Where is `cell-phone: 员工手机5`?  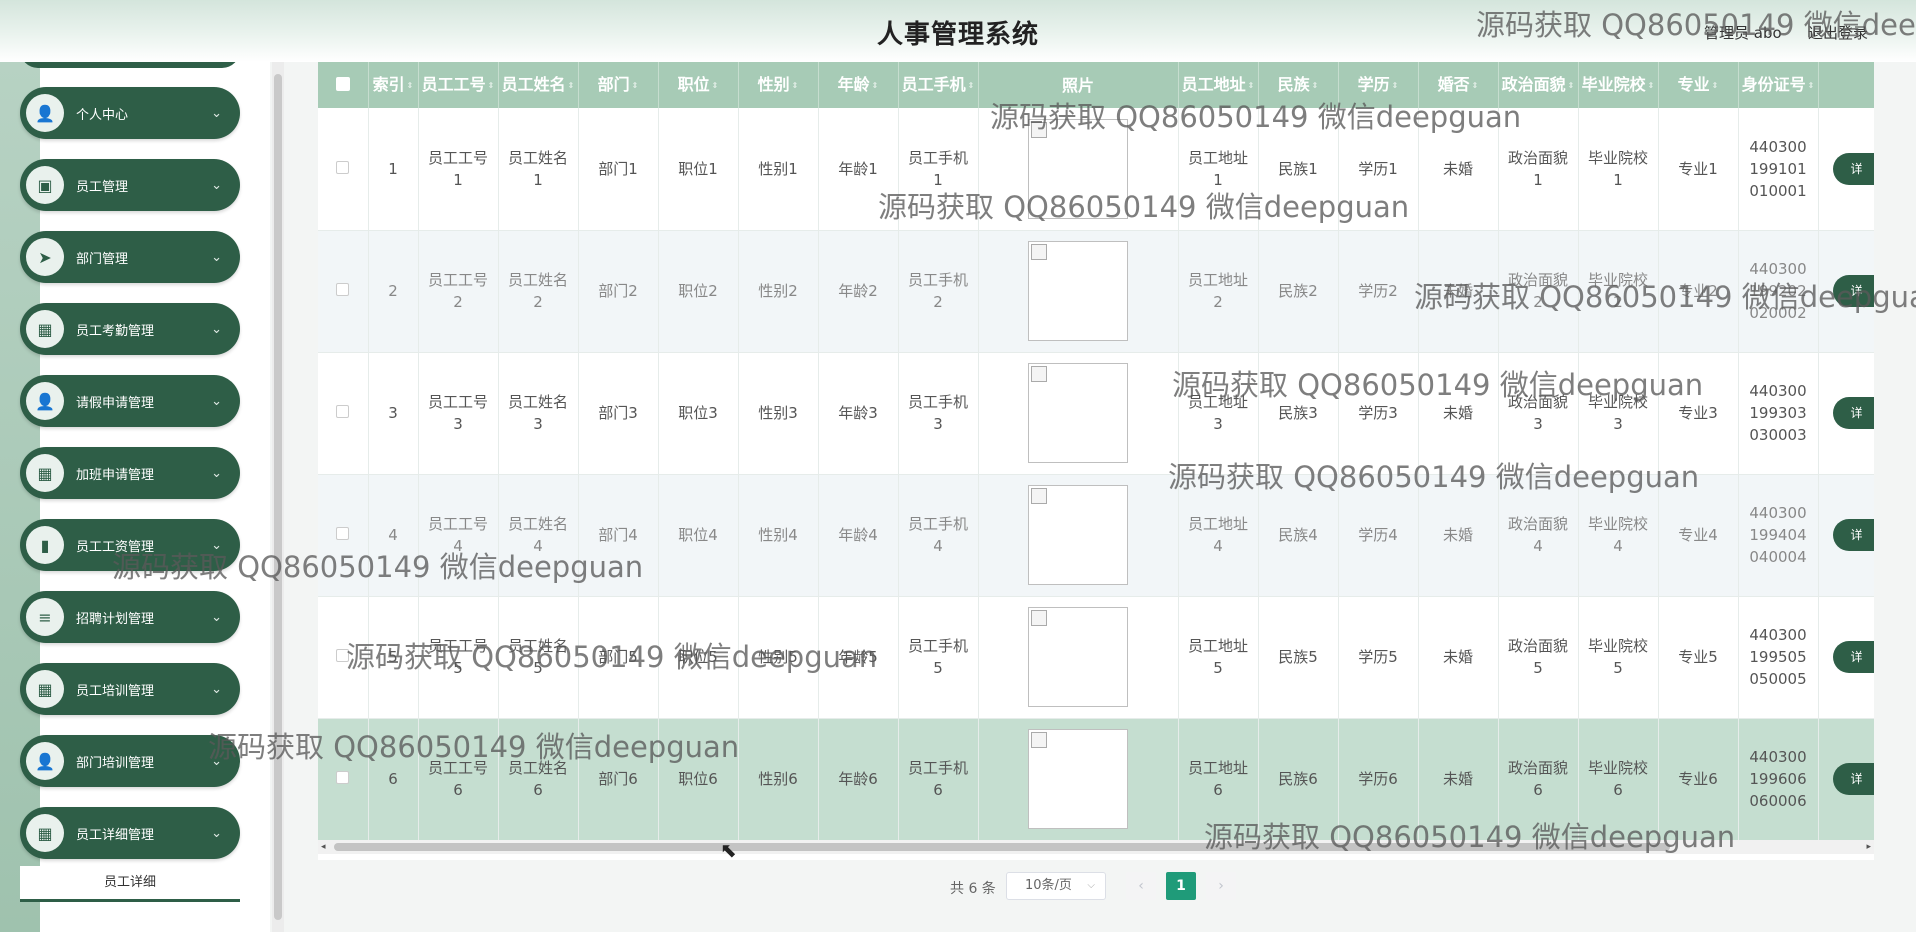
cell-phone: 员工手机5 is located at coordinates (938, 657).